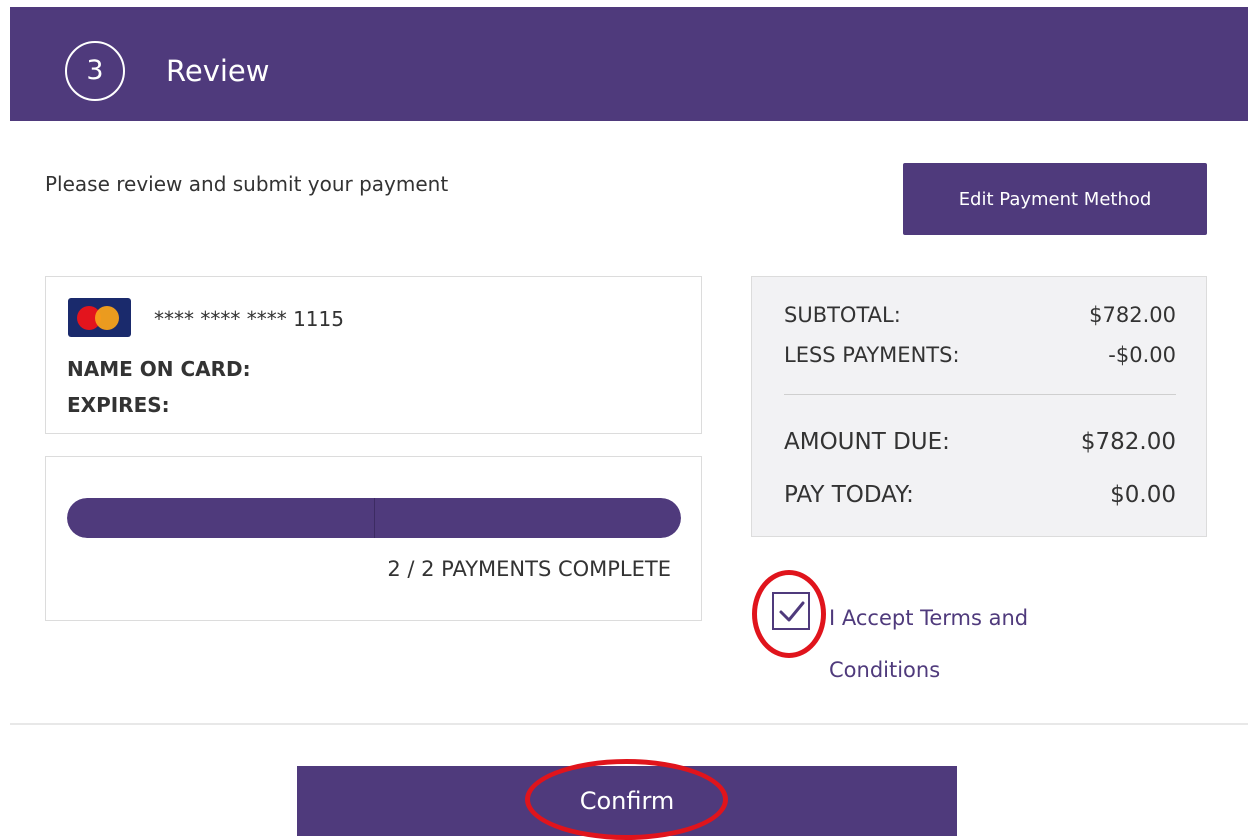 The height and width of the screenshot is (840, 1248). I want to click on step-header: 3 Review, so click(629, 64).